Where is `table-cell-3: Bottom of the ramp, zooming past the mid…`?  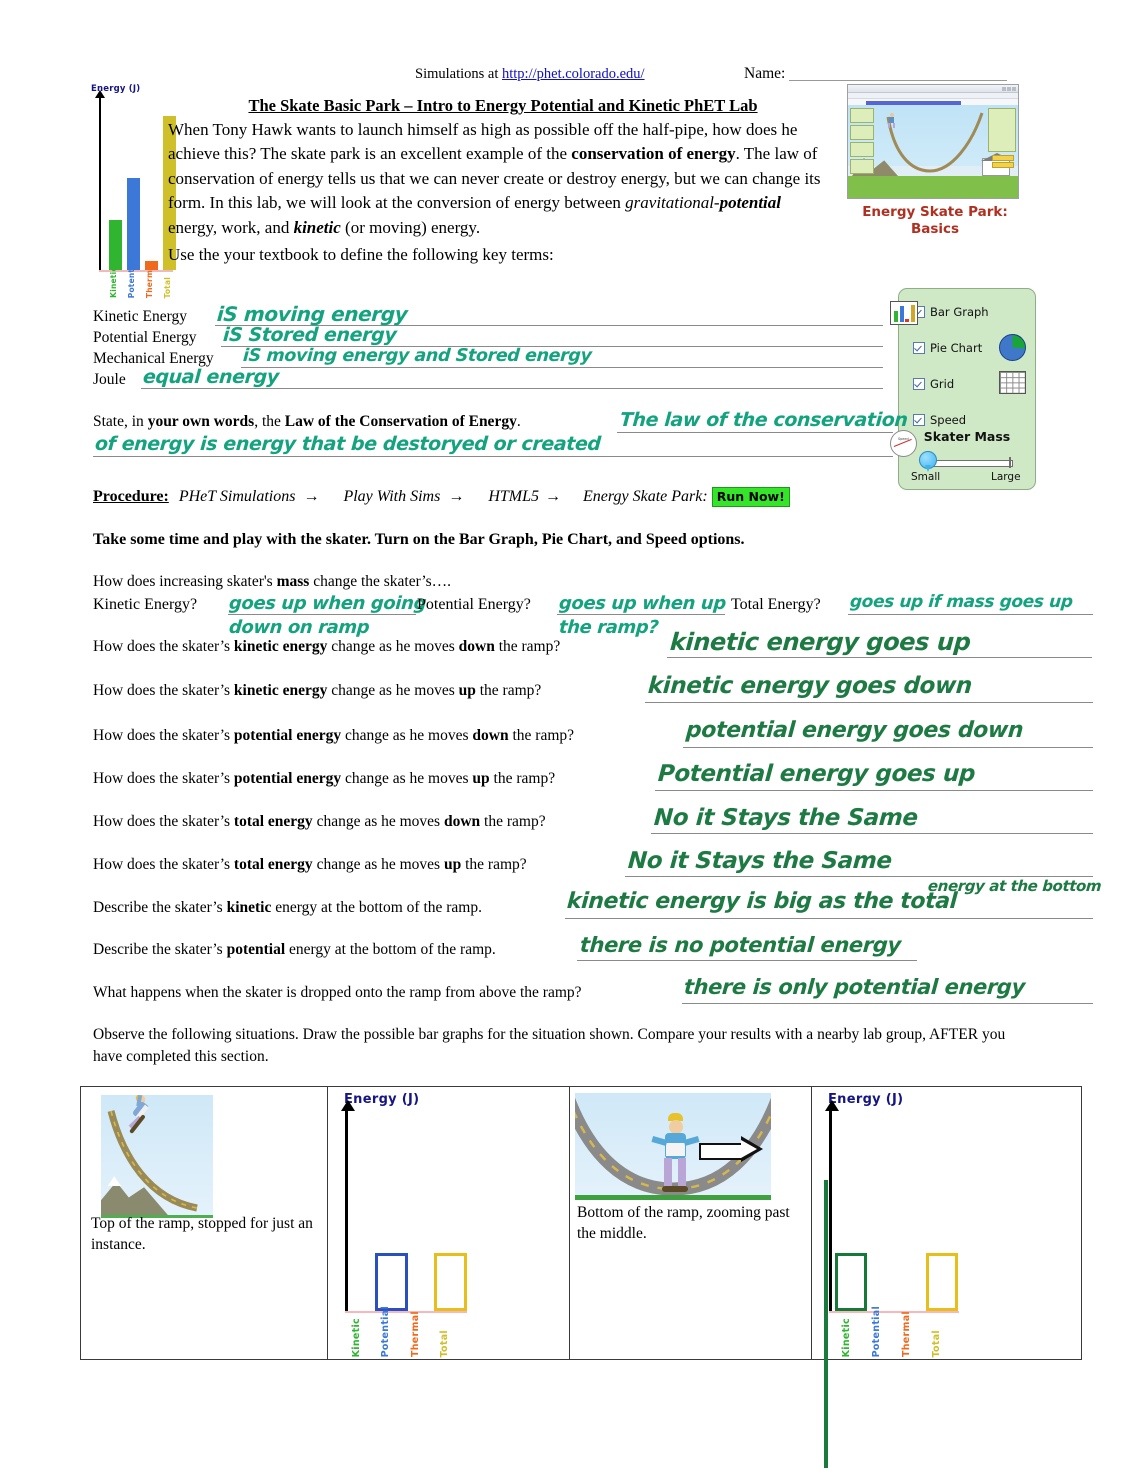 table-cell-3: Bottom of the ramp, zooming past the mid… is located at coordinates (690, 1223).